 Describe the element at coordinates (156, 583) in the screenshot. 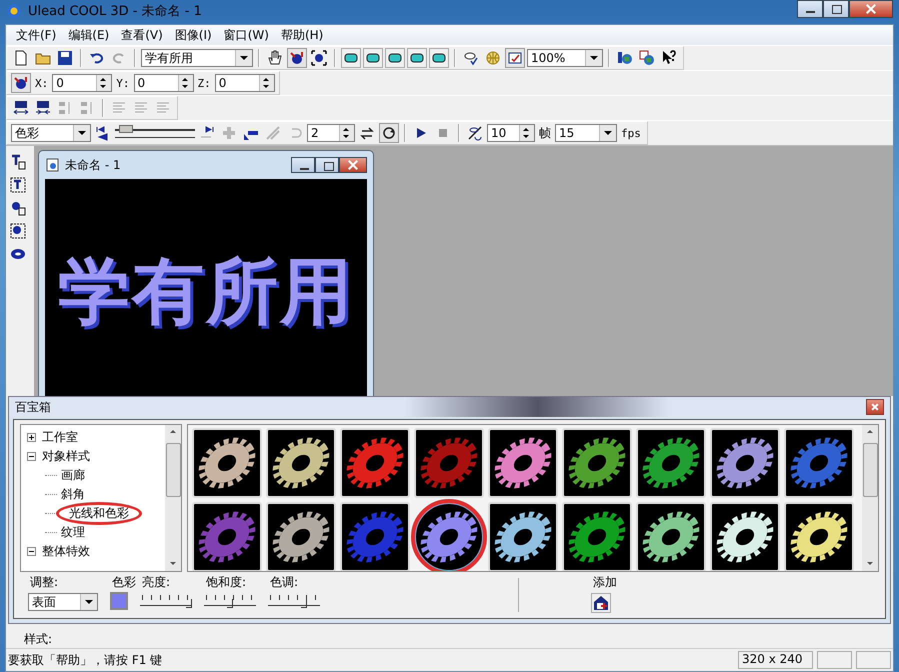

I see `slider-label: 亮度:` at that location.